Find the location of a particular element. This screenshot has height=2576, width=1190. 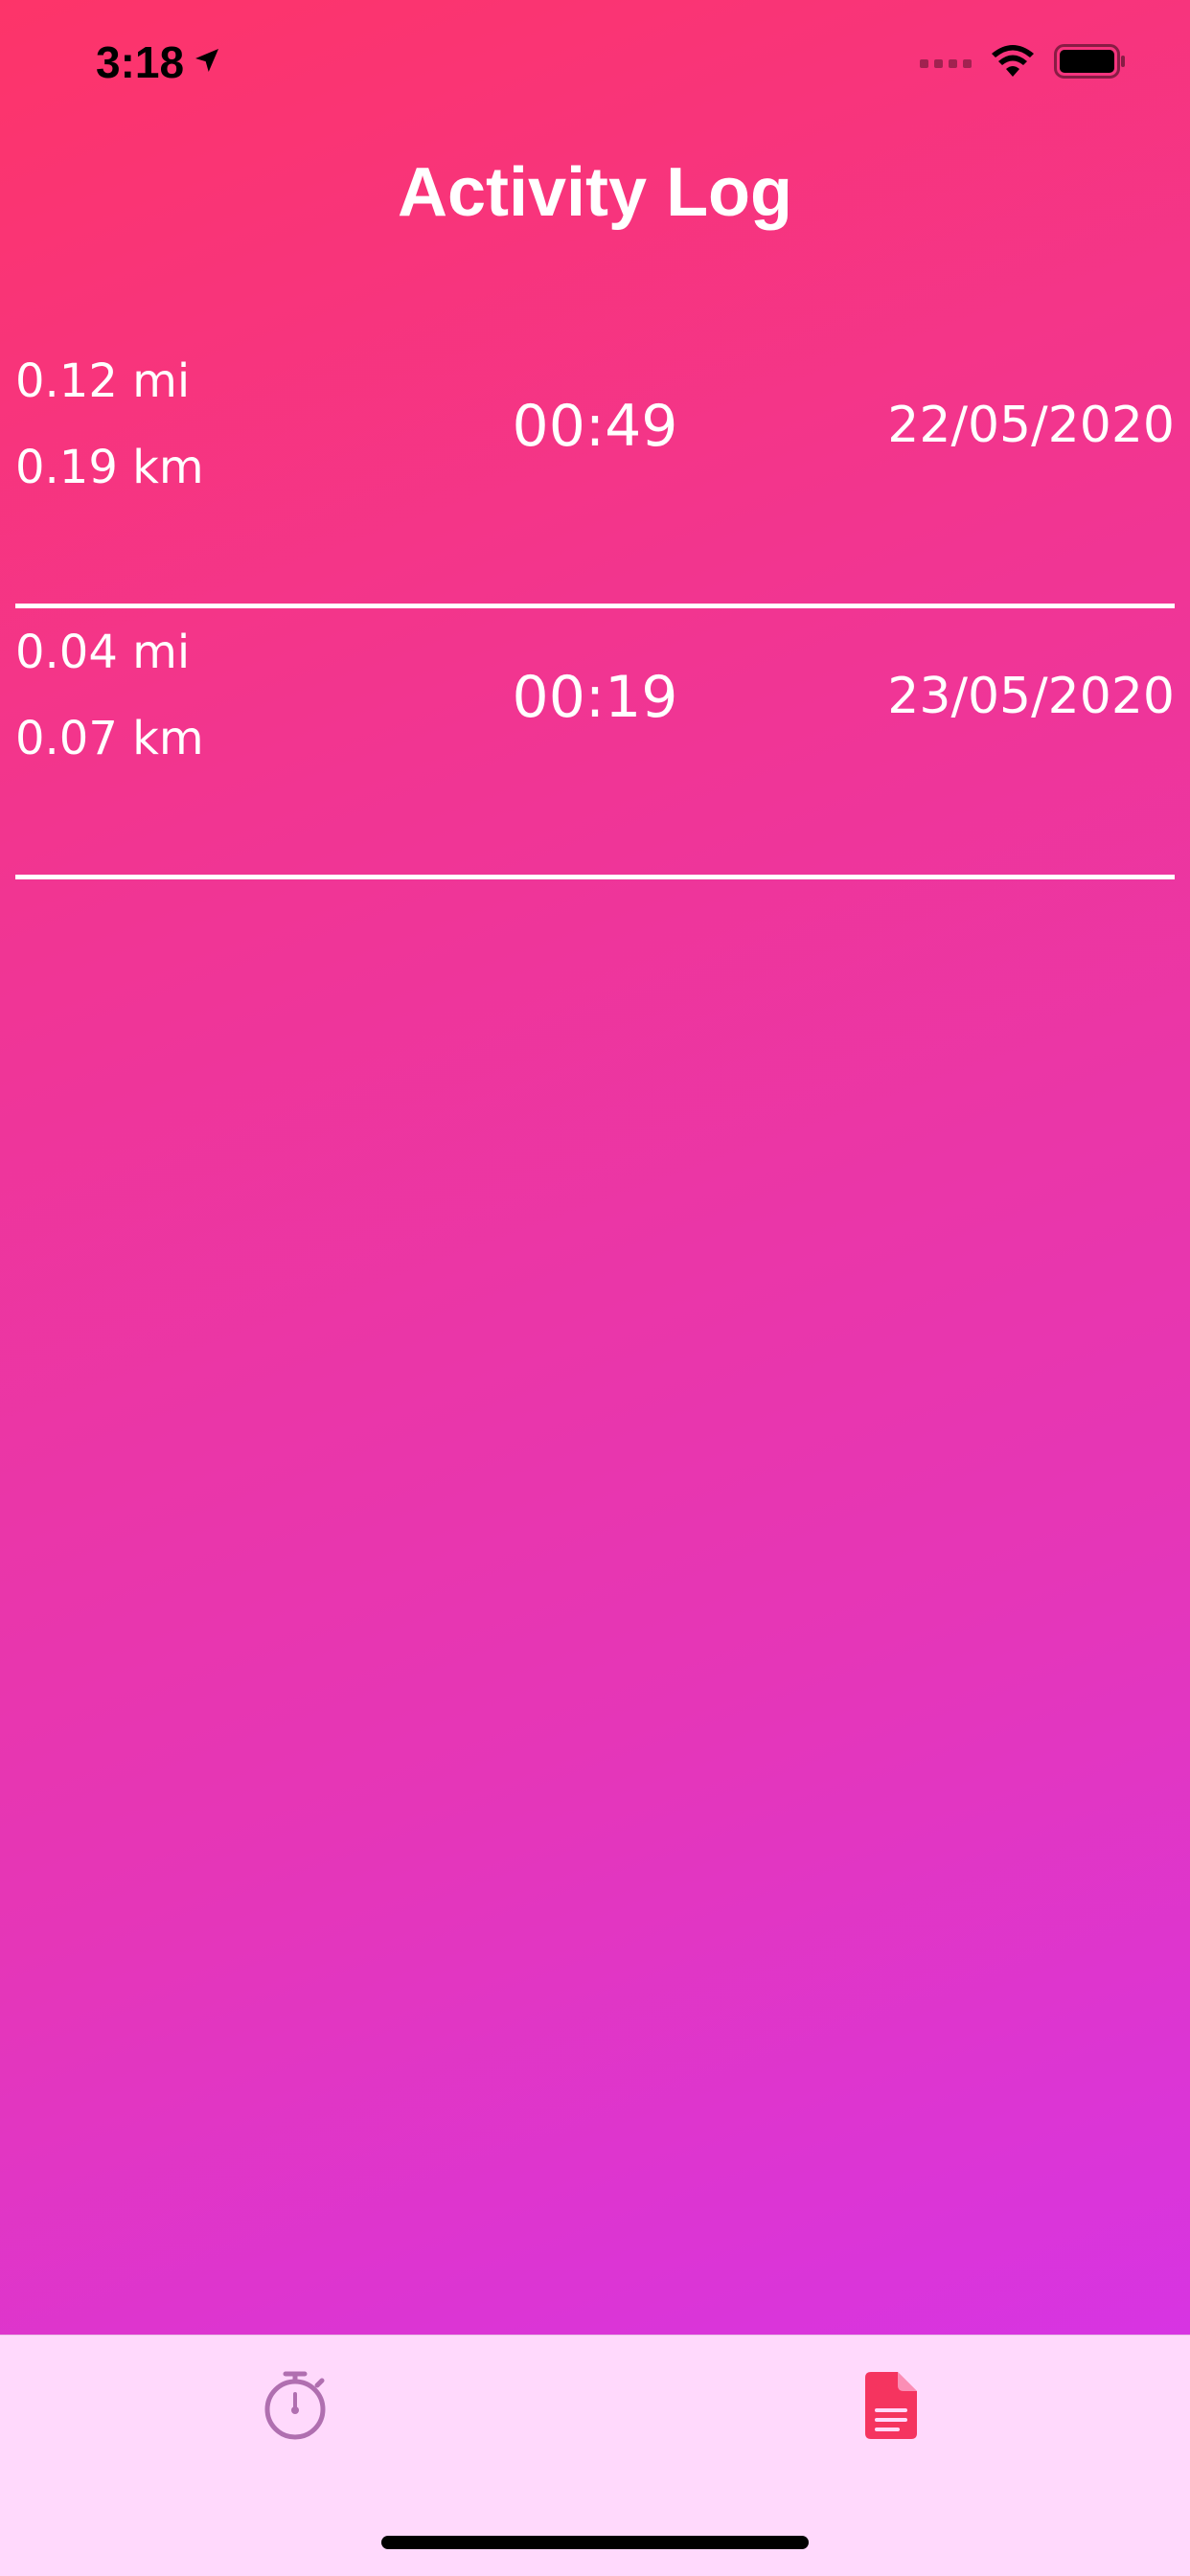

status-bar: 3:18 is located at coordinates (595, 67).